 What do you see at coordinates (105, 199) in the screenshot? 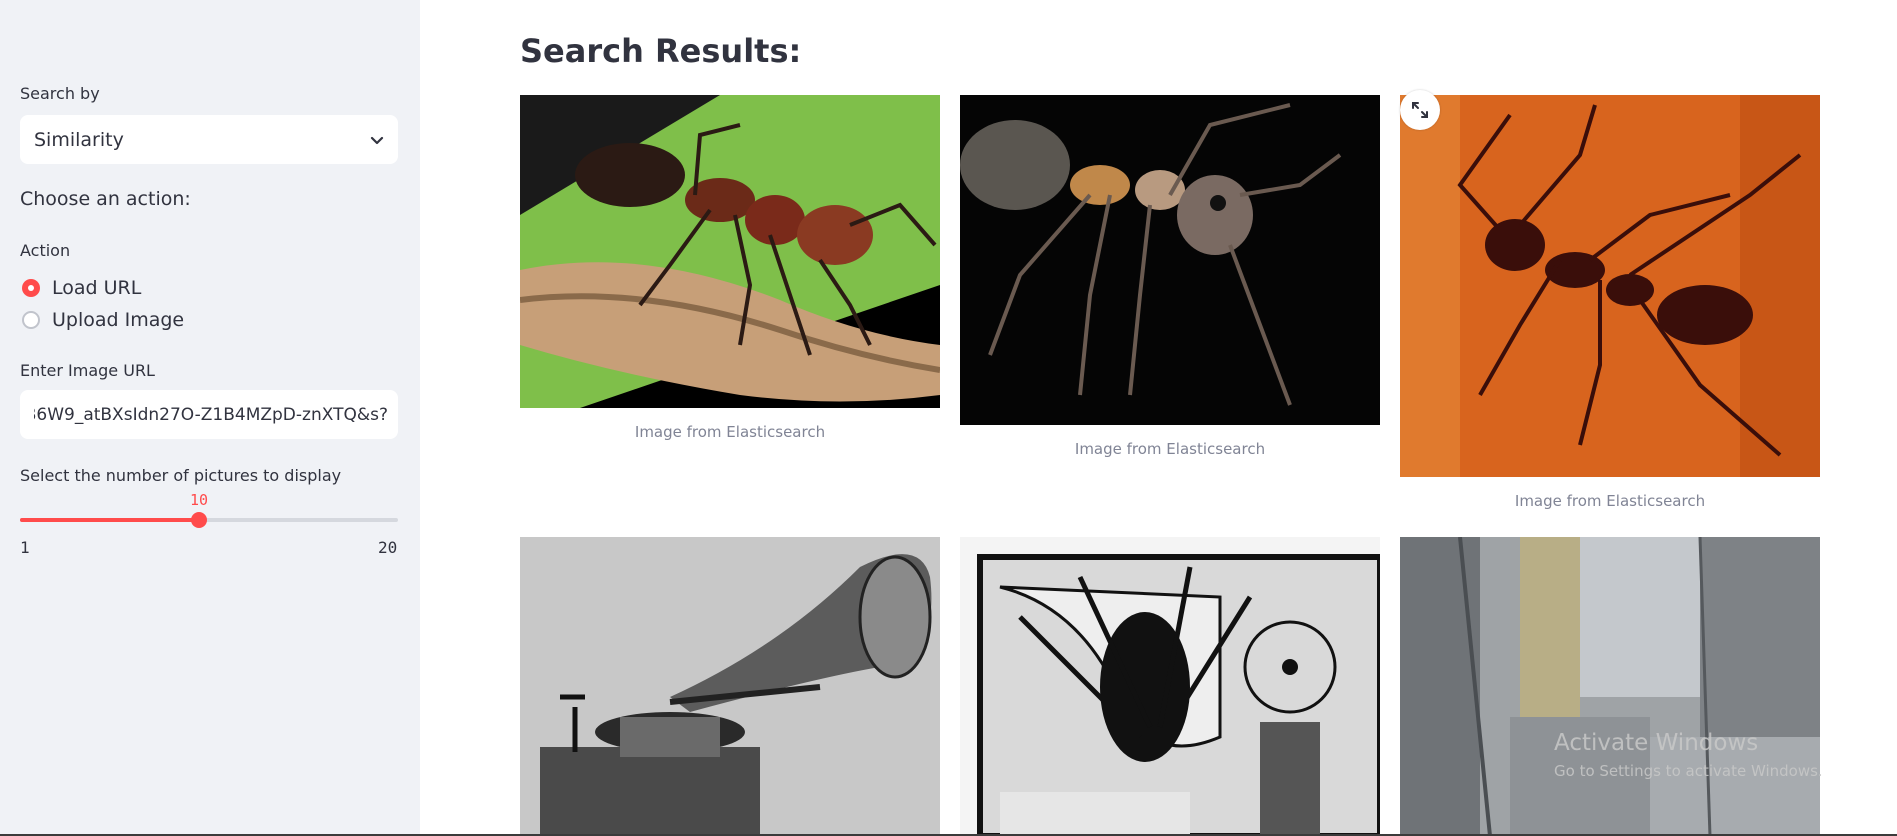
I see `choose-action-heading: Choose an action:` at bounding box center [105, 199].